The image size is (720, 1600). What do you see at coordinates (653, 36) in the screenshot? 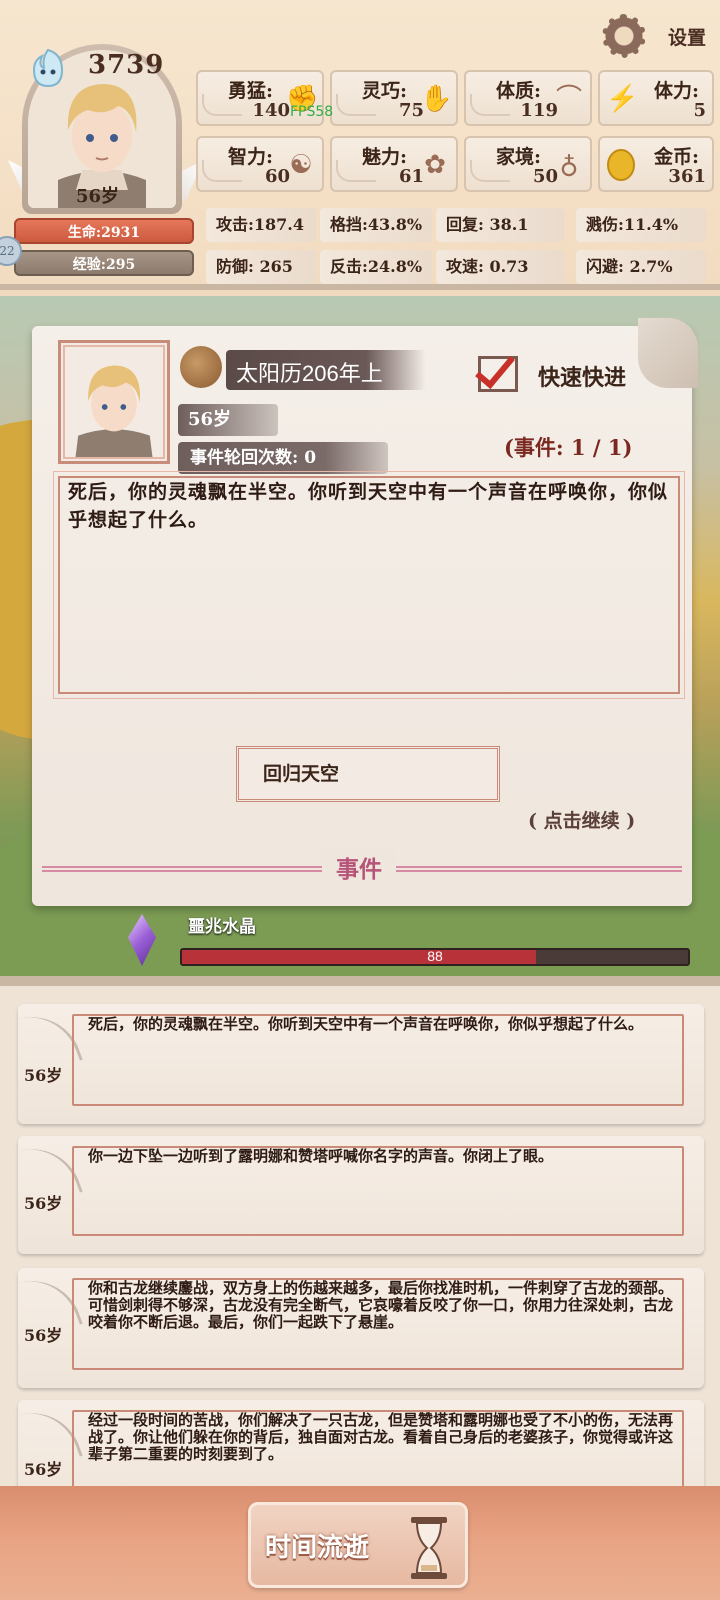
I see `settings-button: 设置` at bounding box center [653, 36].